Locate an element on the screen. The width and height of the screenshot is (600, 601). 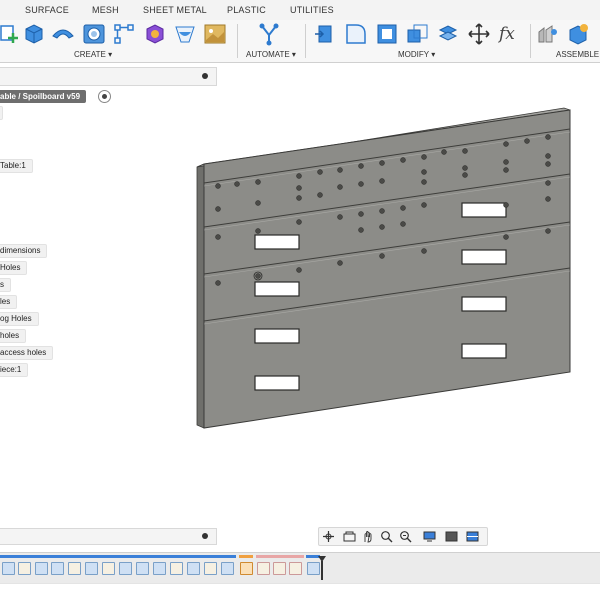
joint-icon is located at coordinates (548, 34).